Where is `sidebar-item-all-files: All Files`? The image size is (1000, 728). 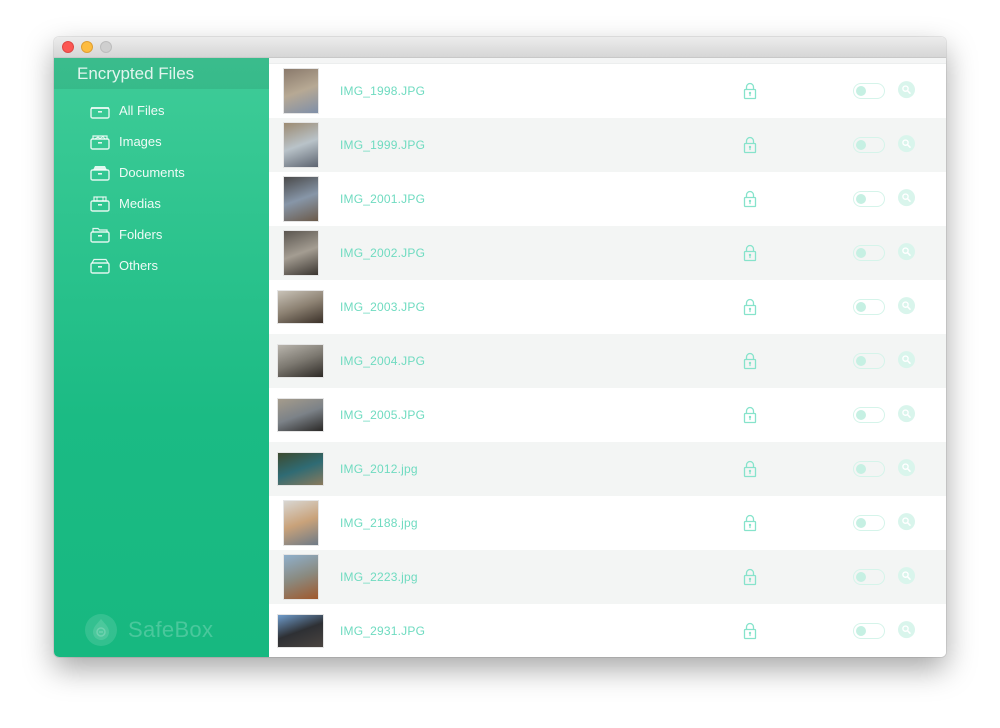 sidebar-item-all-files: All Files is located at coordinates (161, 110).